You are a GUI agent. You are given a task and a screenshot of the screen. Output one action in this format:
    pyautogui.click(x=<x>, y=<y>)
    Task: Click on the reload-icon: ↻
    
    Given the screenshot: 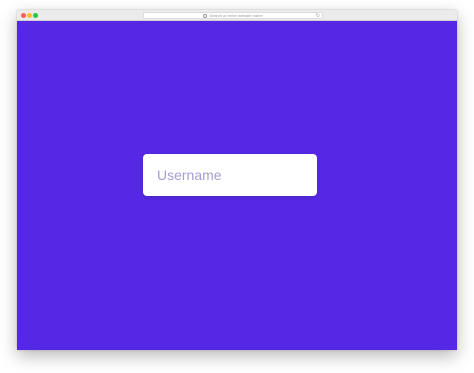 What is the action you would take?
    pyautogui.click(x=318, y=16)
    